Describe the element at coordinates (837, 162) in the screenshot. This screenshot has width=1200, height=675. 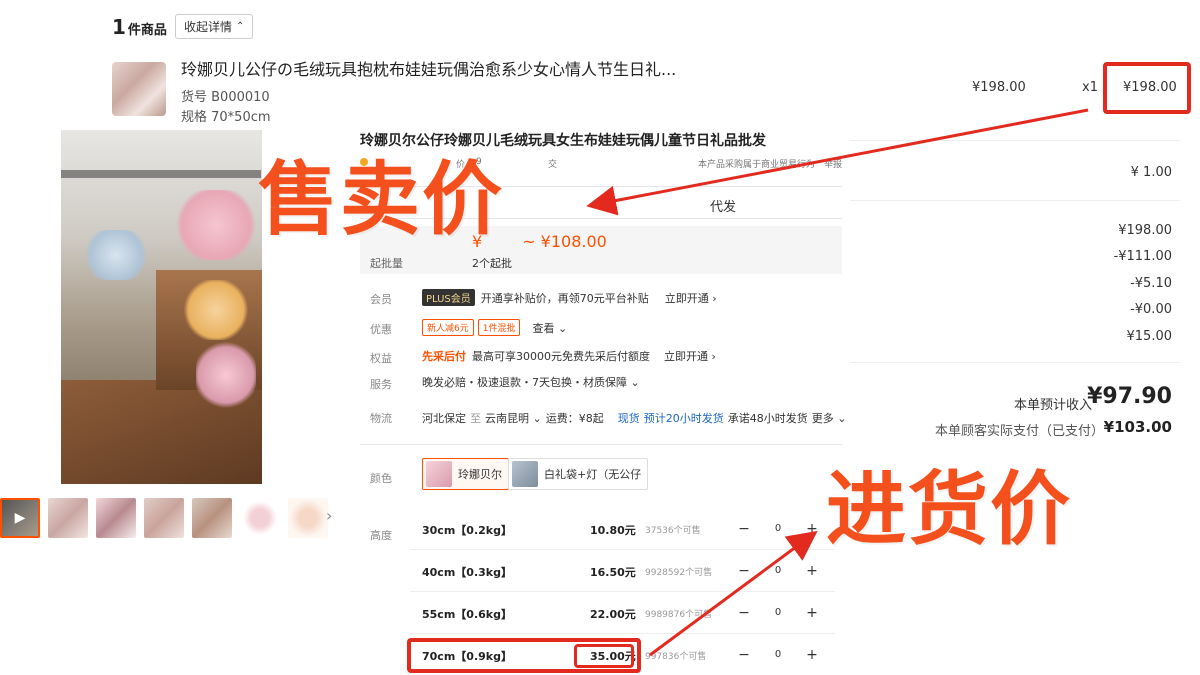
I see `sell-price-arrow` at that location.